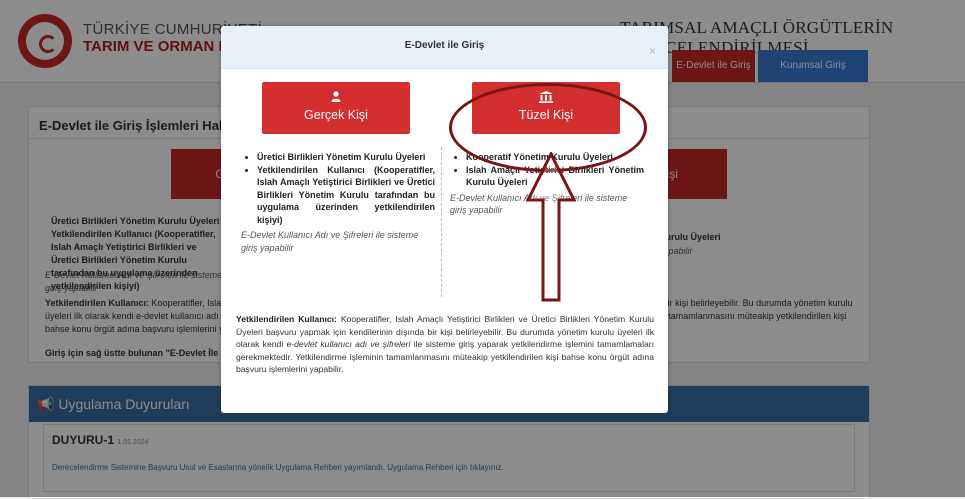 The height and width of the screenshot is (499, 965). I want to click on close-icon: ×, so click(652, 51).